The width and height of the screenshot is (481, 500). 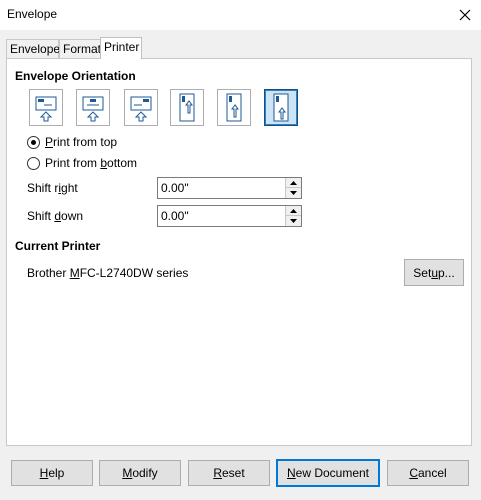 I want to click on cancel-button: Cancel, so click(x=428, y=473).